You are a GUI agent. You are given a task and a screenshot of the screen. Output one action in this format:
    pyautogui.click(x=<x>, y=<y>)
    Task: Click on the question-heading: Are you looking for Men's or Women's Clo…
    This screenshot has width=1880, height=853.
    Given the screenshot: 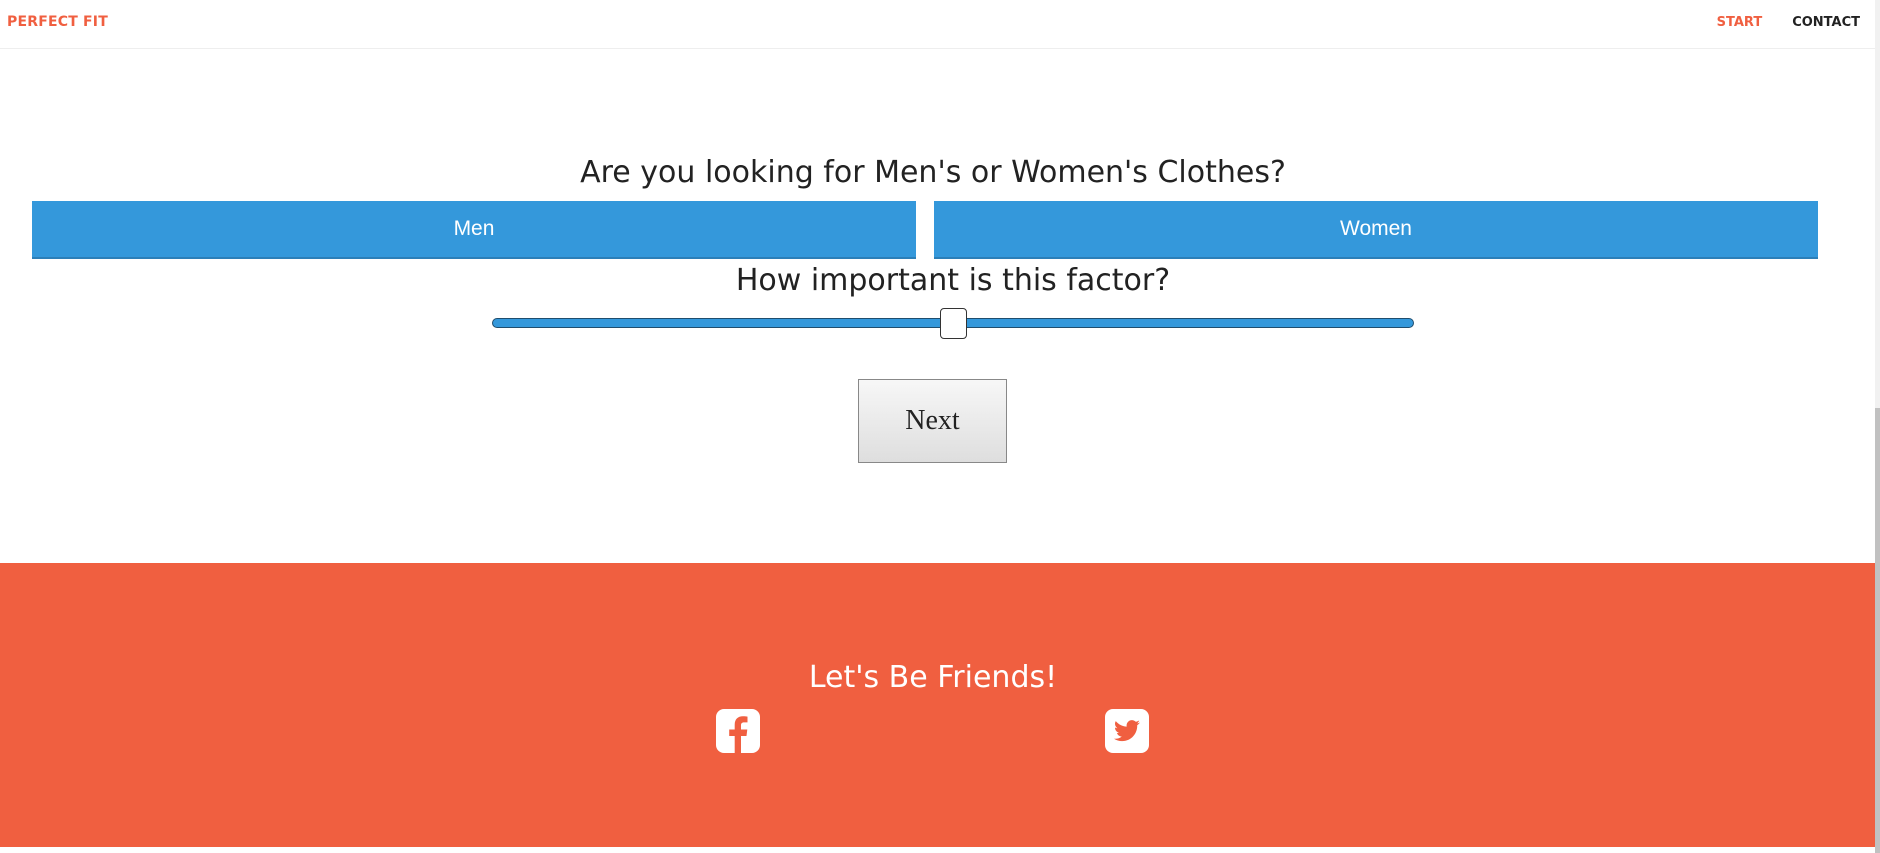 What is the action you would take?
    pyautogui.click(x=933, y=172)
    